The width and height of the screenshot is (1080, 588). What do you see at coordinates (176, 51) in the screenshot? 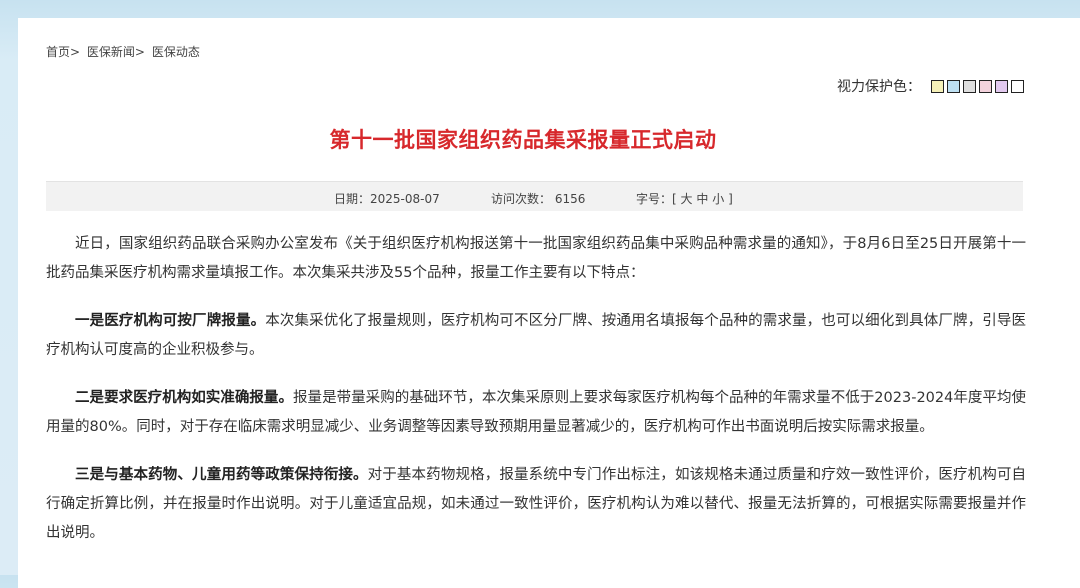
I see `breadcrumb-section-link: 医保动态` at bounding box center [176, 51].